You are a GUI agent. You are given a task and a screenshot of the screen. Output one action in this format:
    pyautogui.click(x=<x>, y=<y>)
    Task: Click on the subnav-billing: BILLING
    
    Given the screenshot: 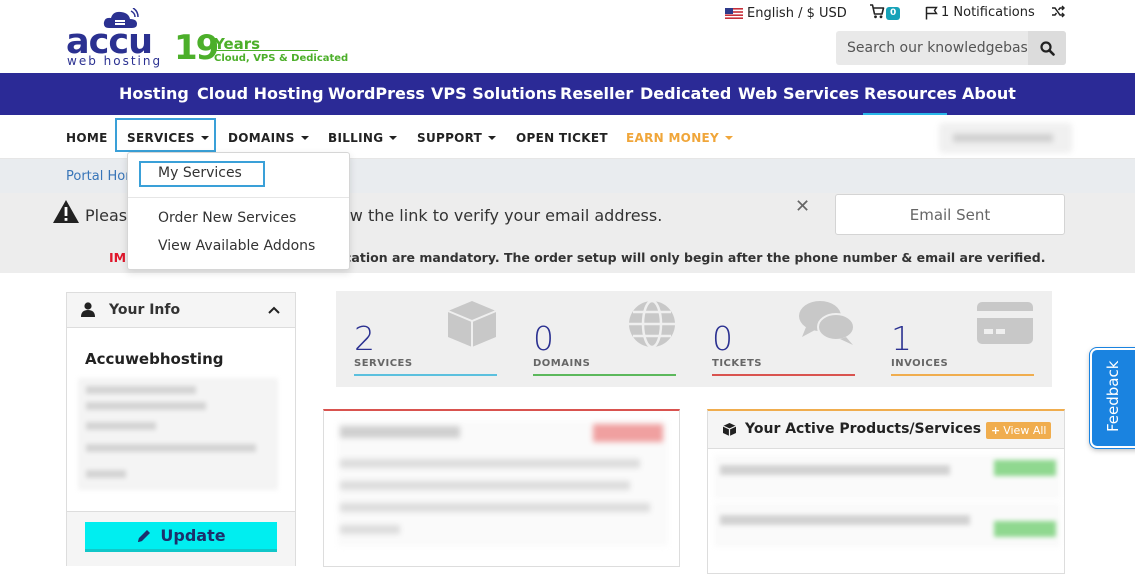 What is the action you would take?
    pyautogui.click(x=363, y=138)
    